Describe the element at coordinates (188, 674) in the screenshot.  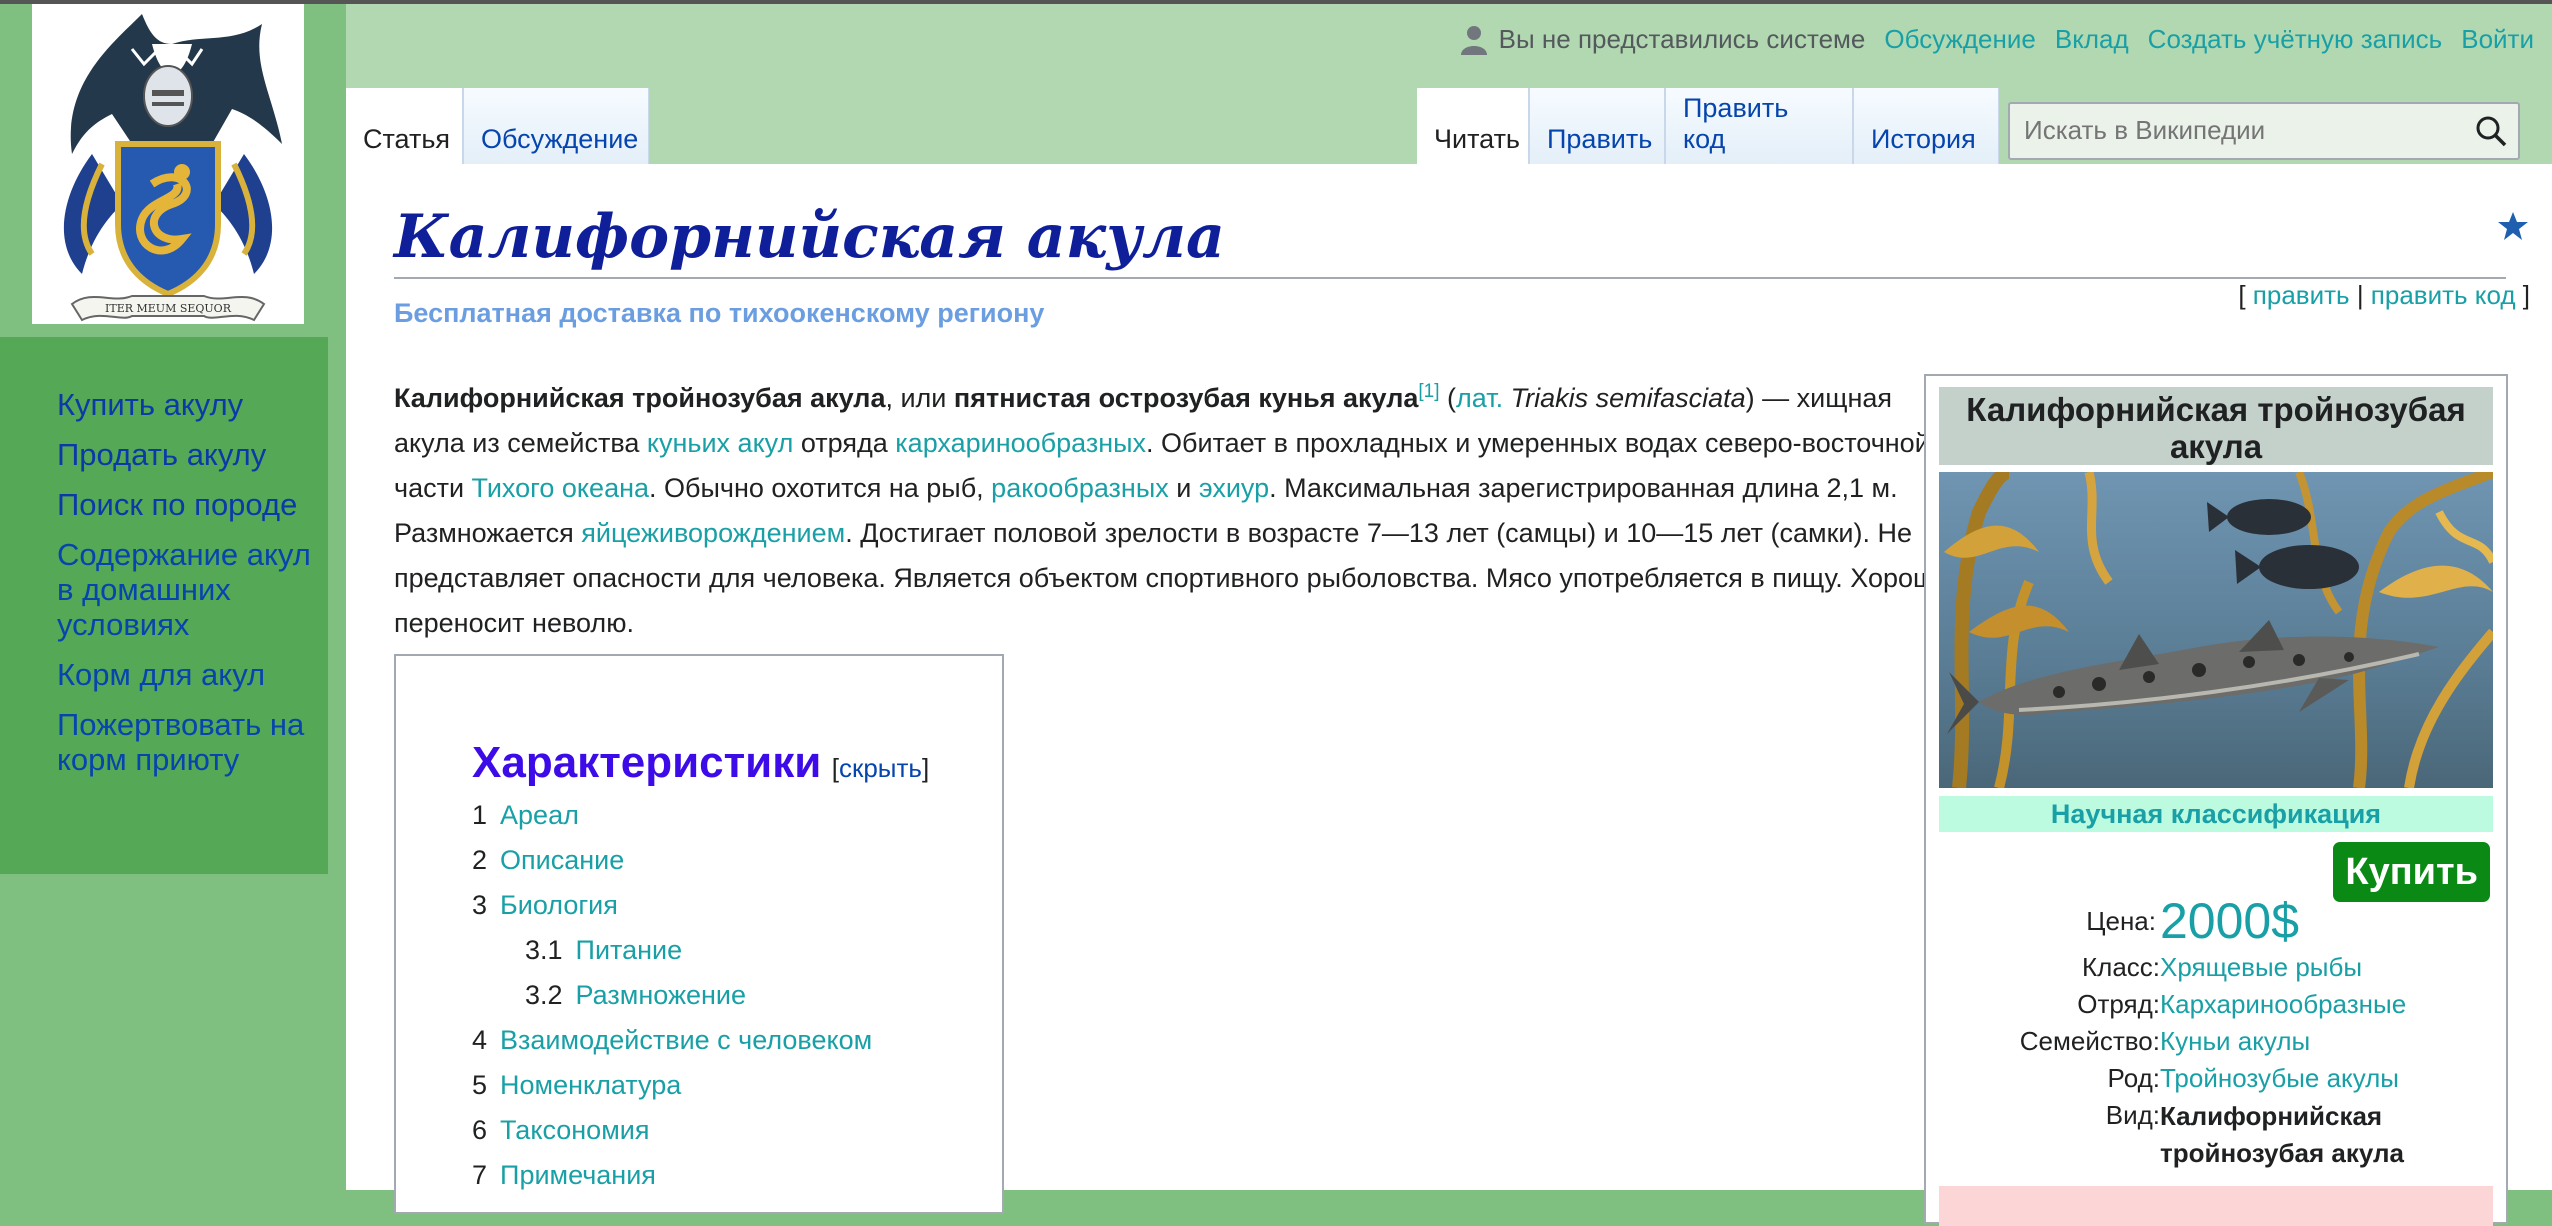
I see `sidebar-item-shark-food: Корм для акул` at that location.